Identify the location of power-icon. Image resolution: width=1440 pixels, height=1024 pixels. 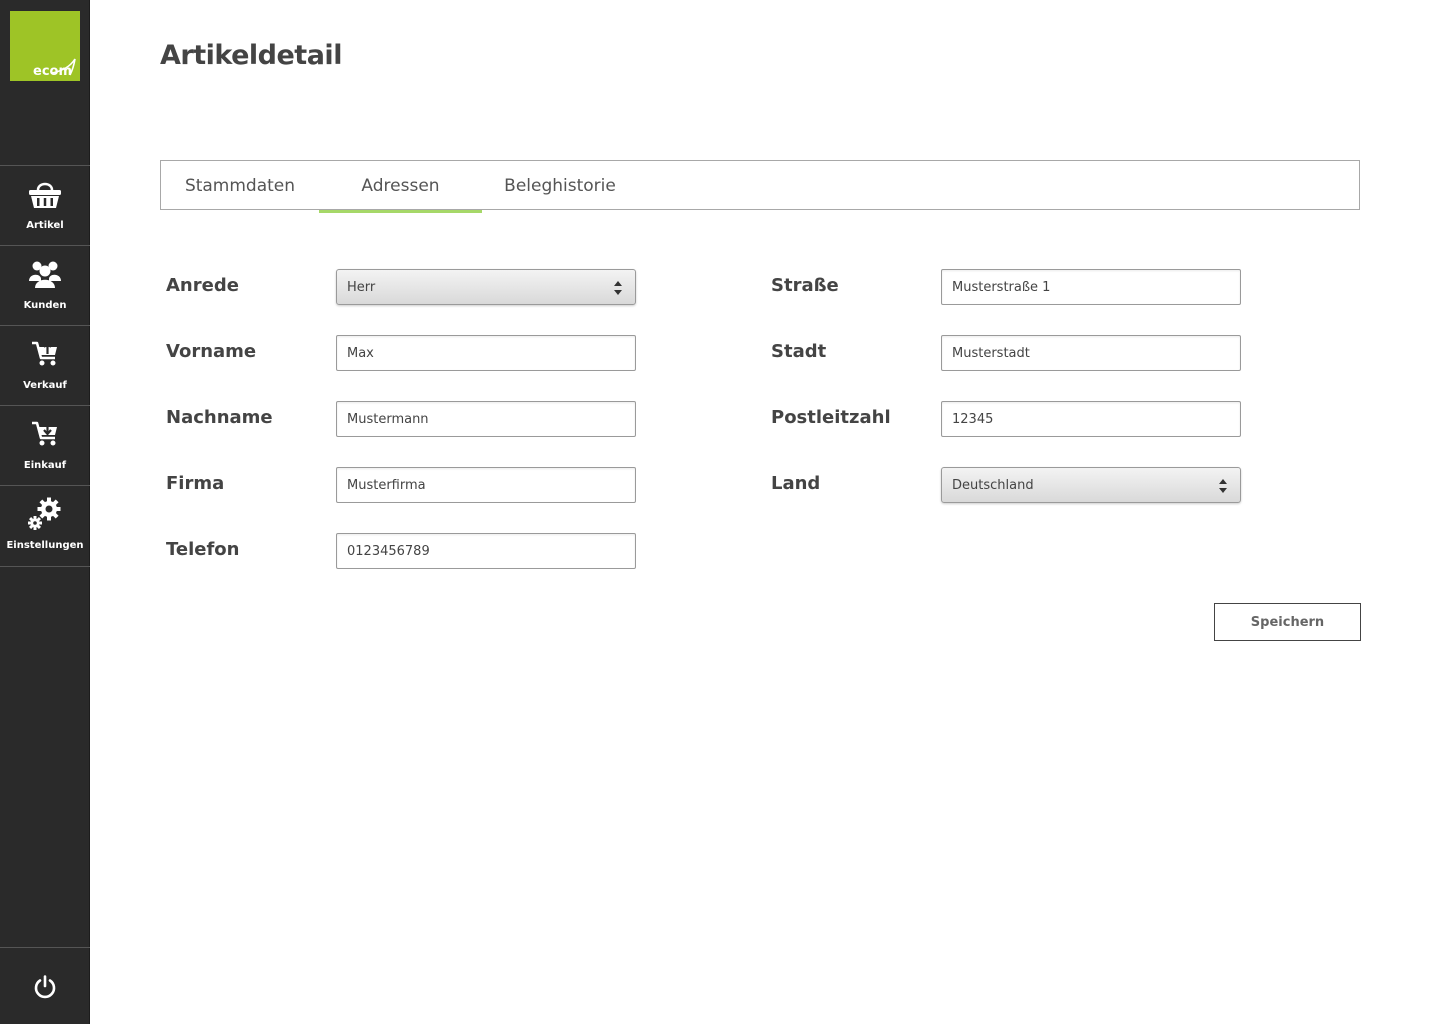
(45, 987).